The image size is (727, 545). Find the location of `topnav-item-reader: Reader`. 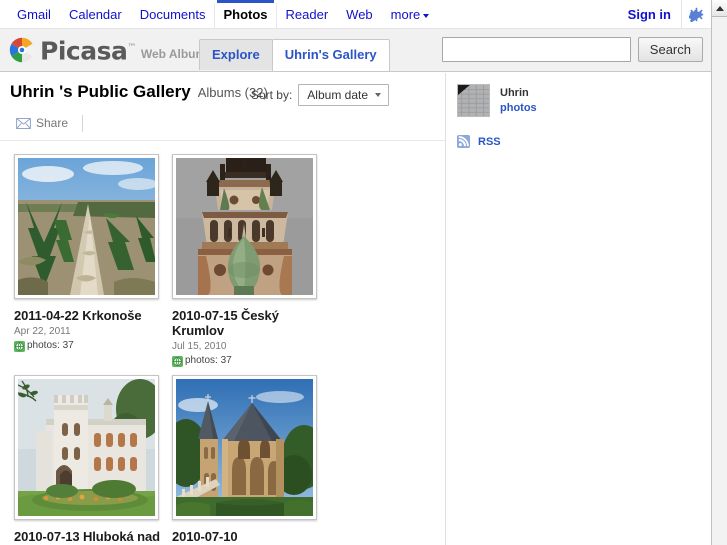

topnav-item-reader: Reader is located at coordinates (307, 14).